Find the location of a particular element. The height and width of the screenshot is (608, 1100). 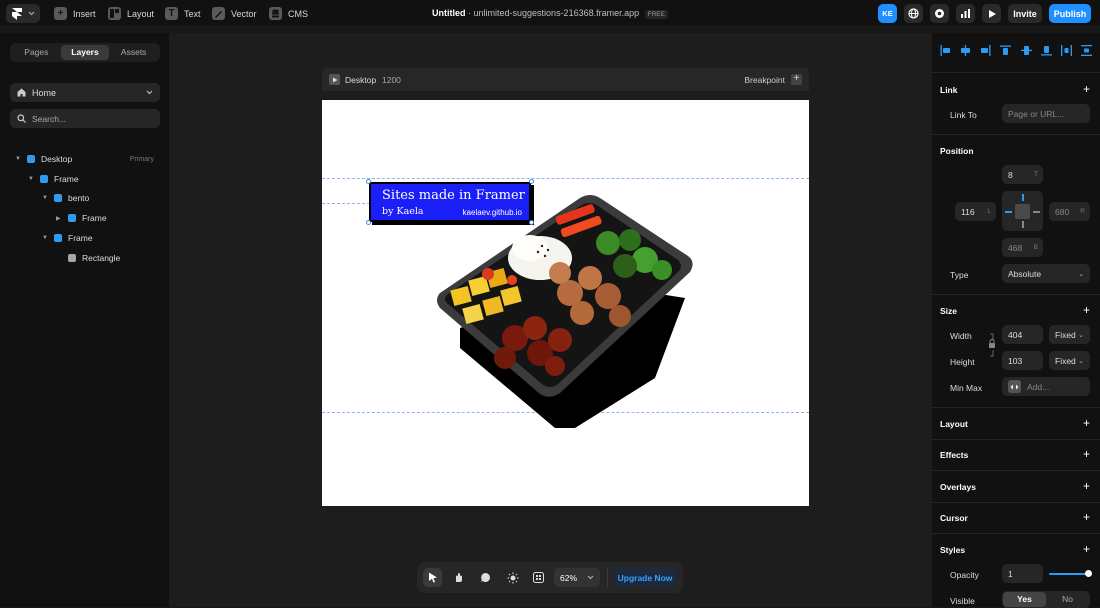

add-effect-button: + is located at coordinates (1086, 454).